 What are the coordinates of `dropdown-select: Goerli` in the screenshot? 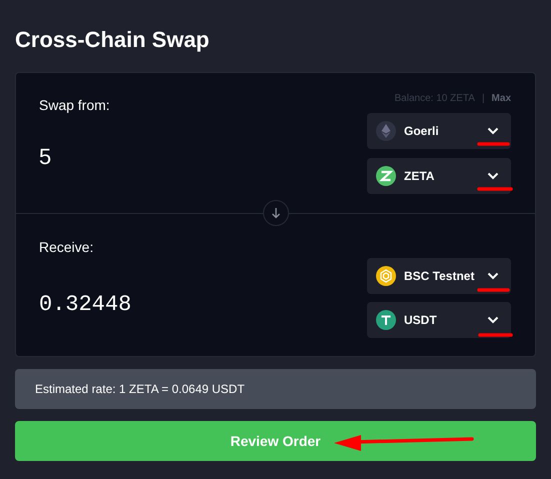 It's located at (439, 131).